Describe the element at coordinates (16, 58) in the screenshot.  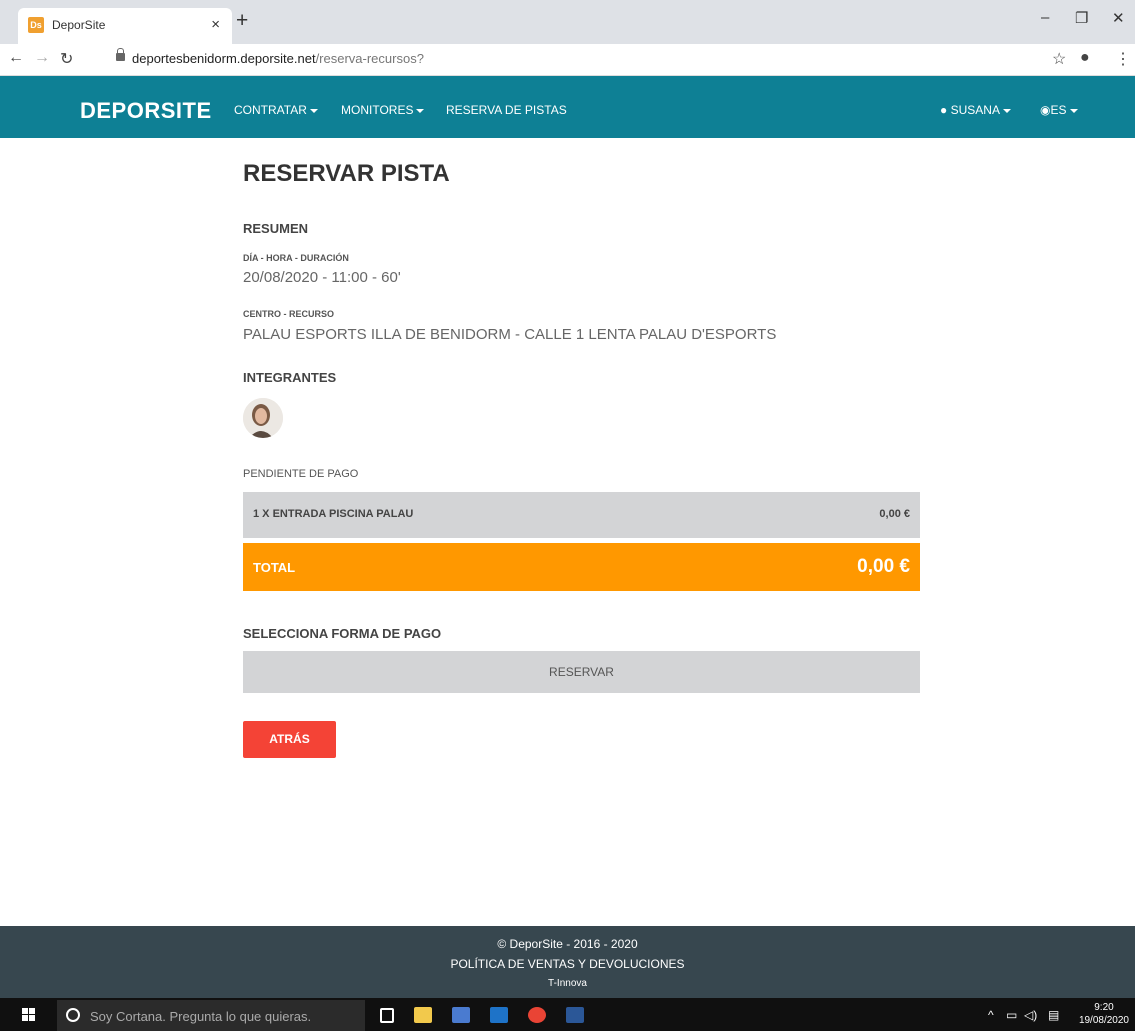
I see `back-arrow-icon: ←` at that location.